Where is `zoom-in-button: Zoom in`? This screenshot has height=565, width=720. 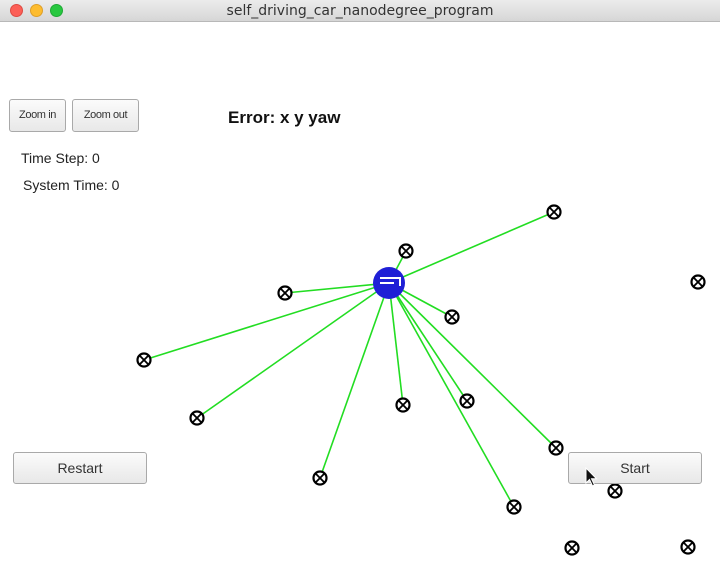 zoom-in-button: Zoom in is located at coordinates (37, 115).